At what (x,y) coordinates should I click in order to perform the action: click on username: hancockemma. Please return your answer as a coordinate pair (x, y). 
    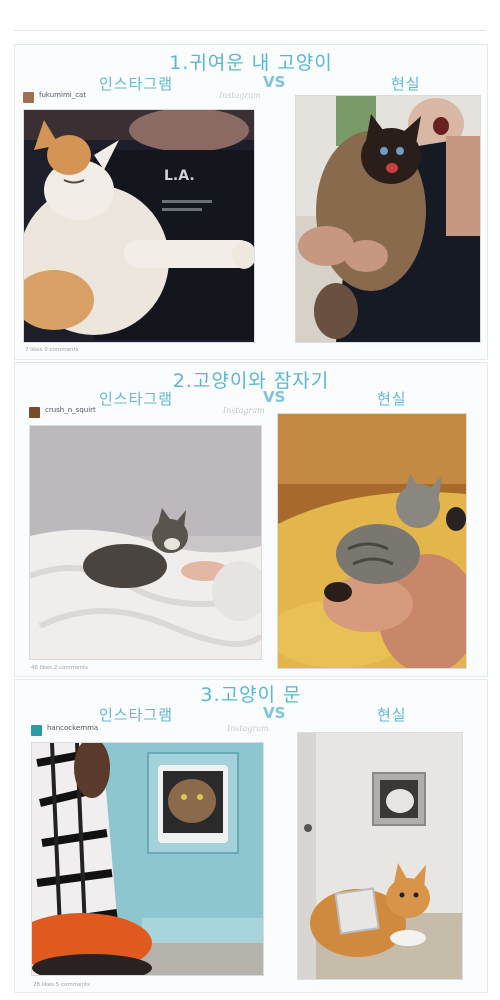
    Looking at the image, I should click on (72, 728).